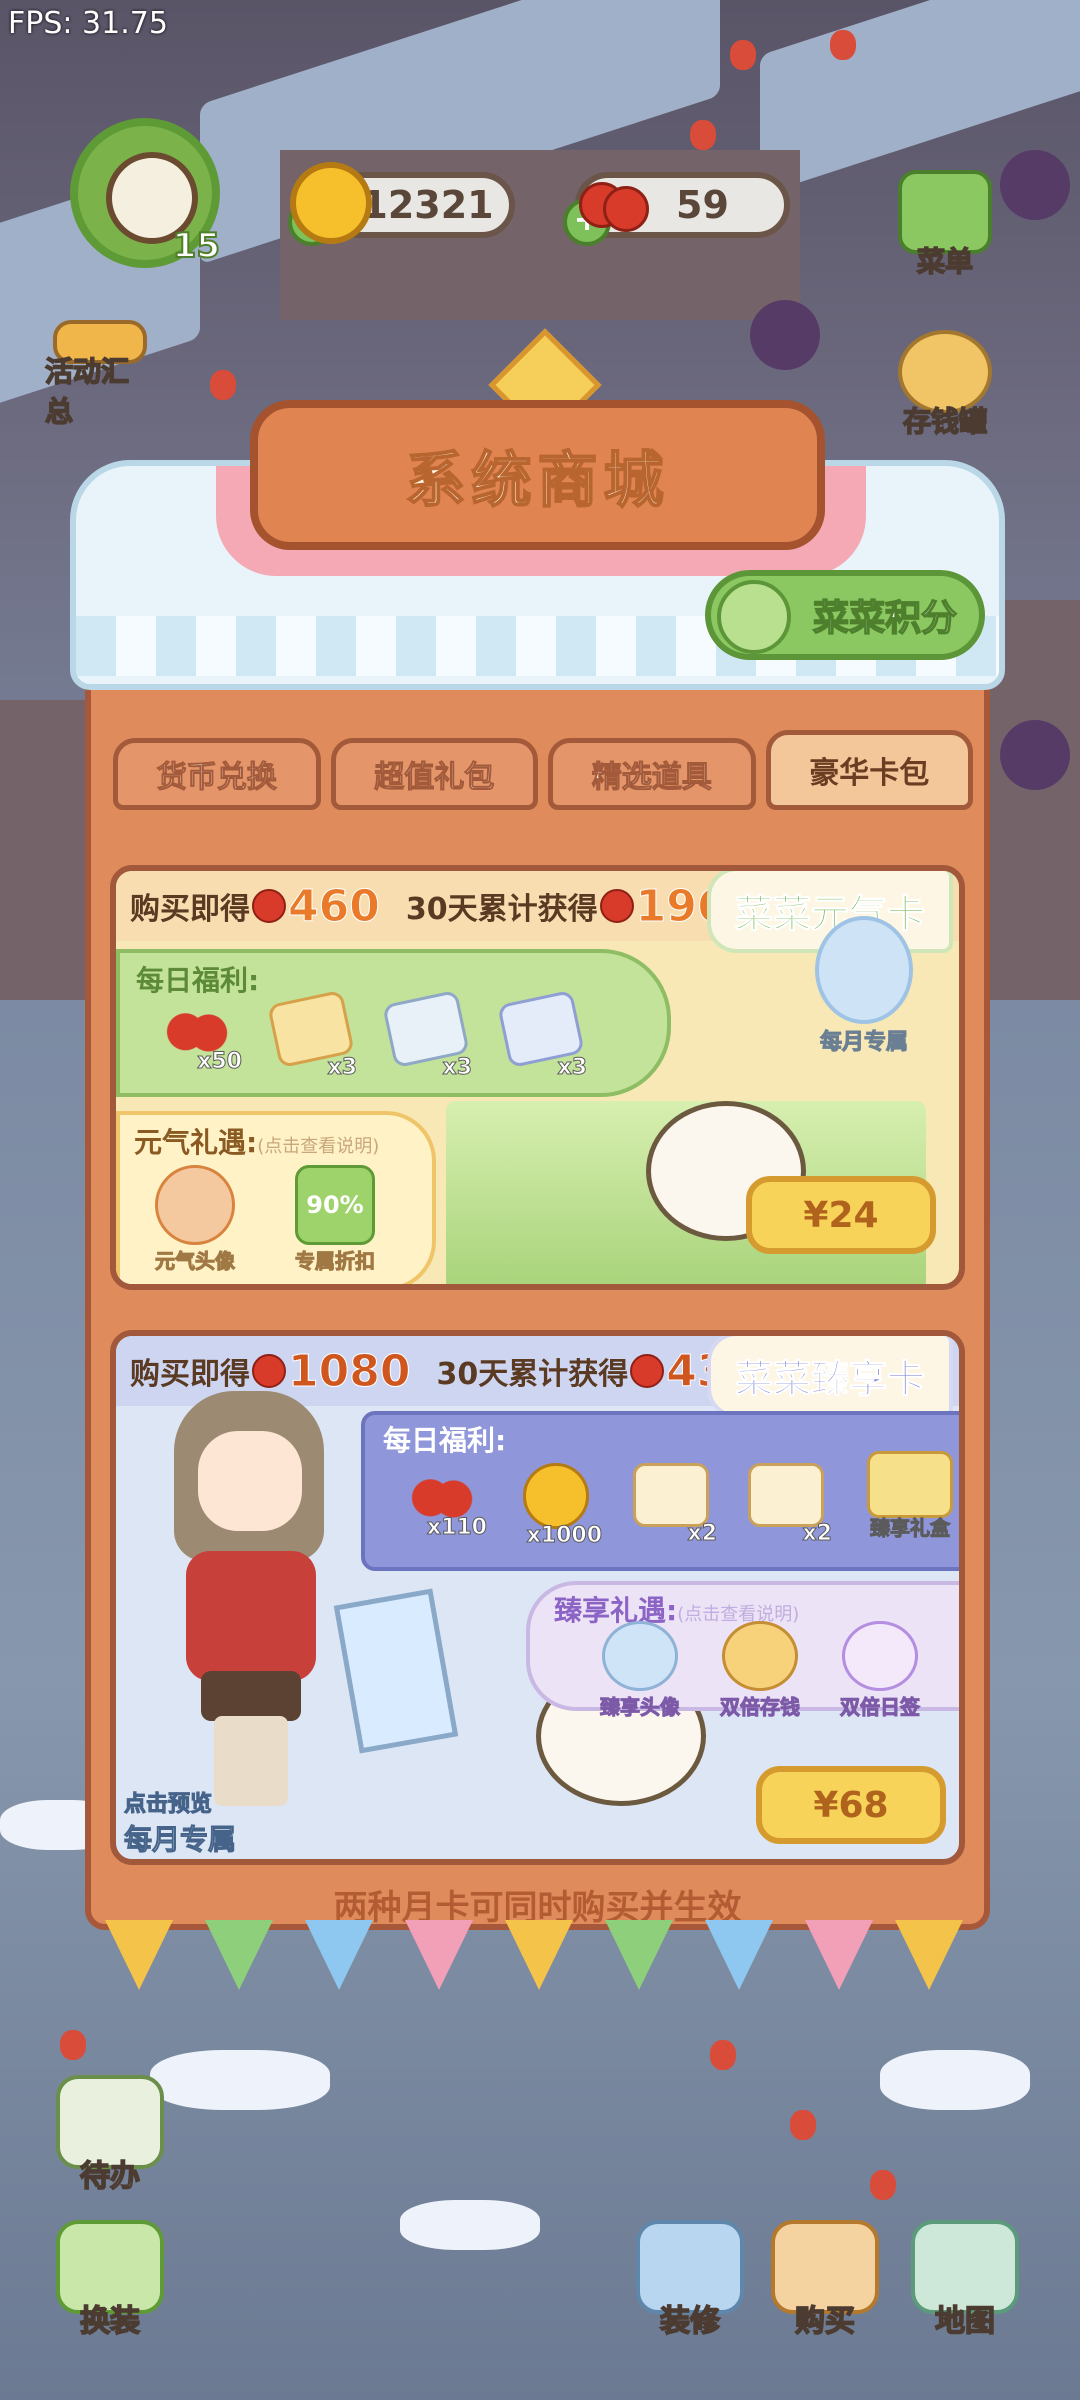  I want to click on cabbage-icon, so click(754, 617).